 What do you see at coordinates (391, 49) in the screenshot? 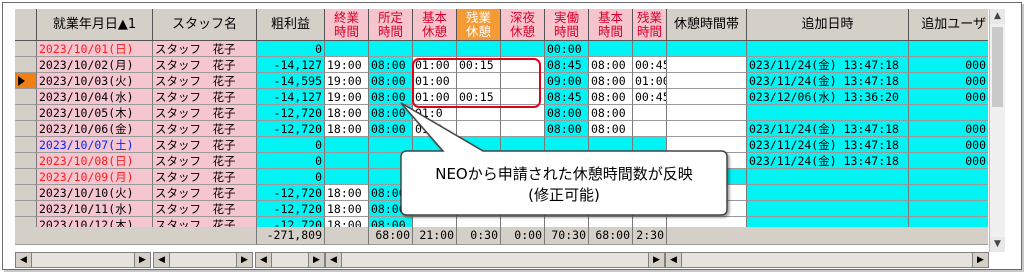
I see `cell-shotei` at bounding box center [391, 49].